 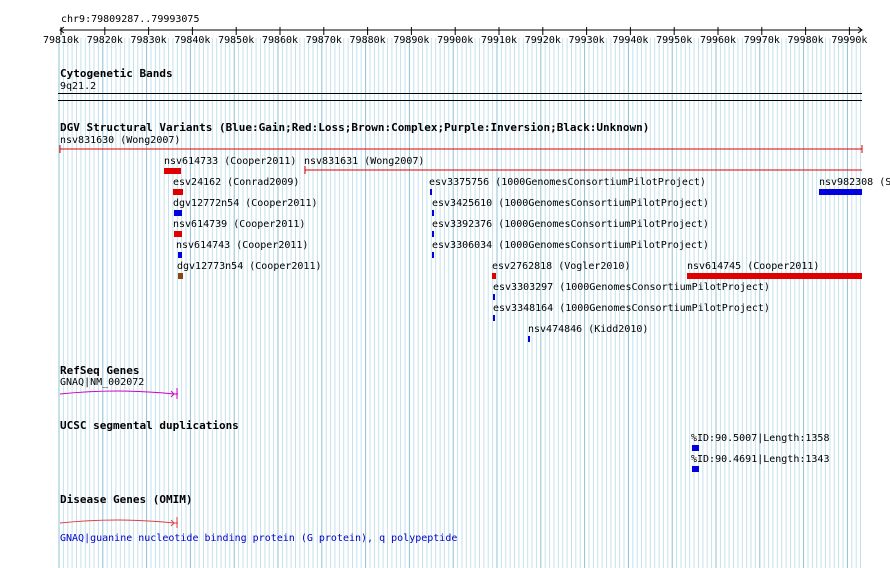 I want to click on dgv-feature-label: esv24162 (Conrad2009), so click(x=236, y=182).